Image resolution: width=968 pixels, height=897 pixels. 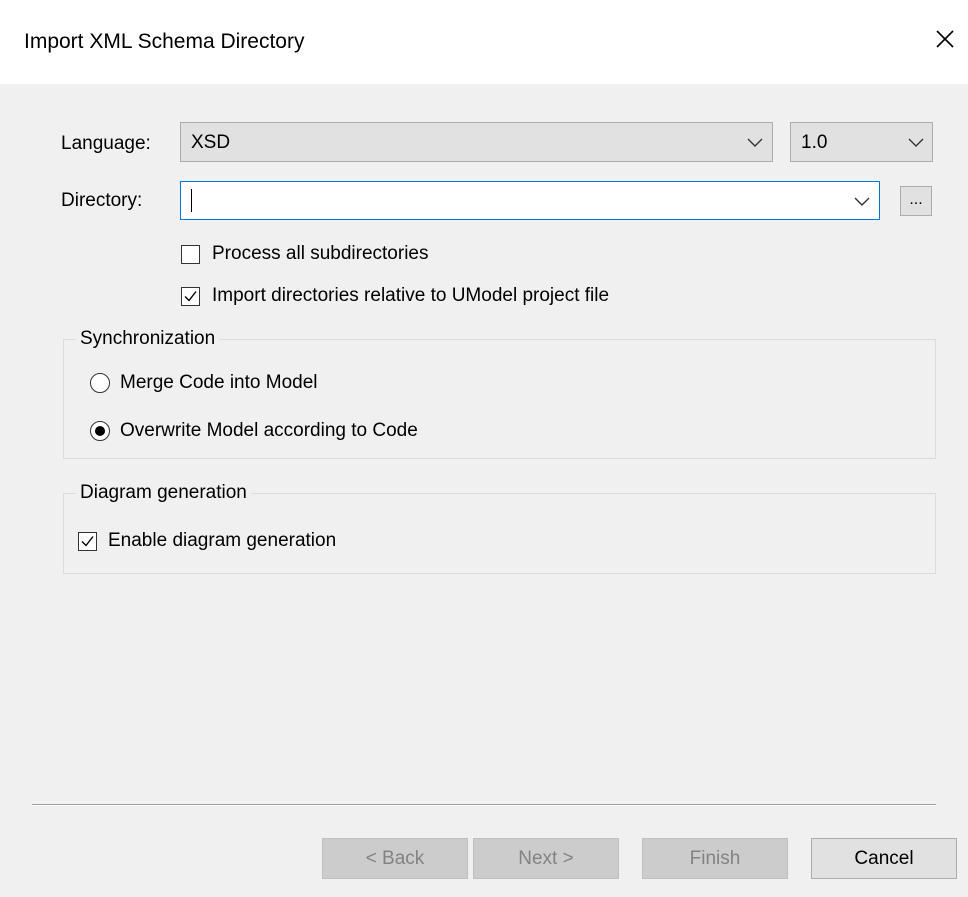 What do you see at coordinates (219, 382) in the screenshot?
I see `merge-code-label: Merge Code into Model` at bounding box center [219, 382].